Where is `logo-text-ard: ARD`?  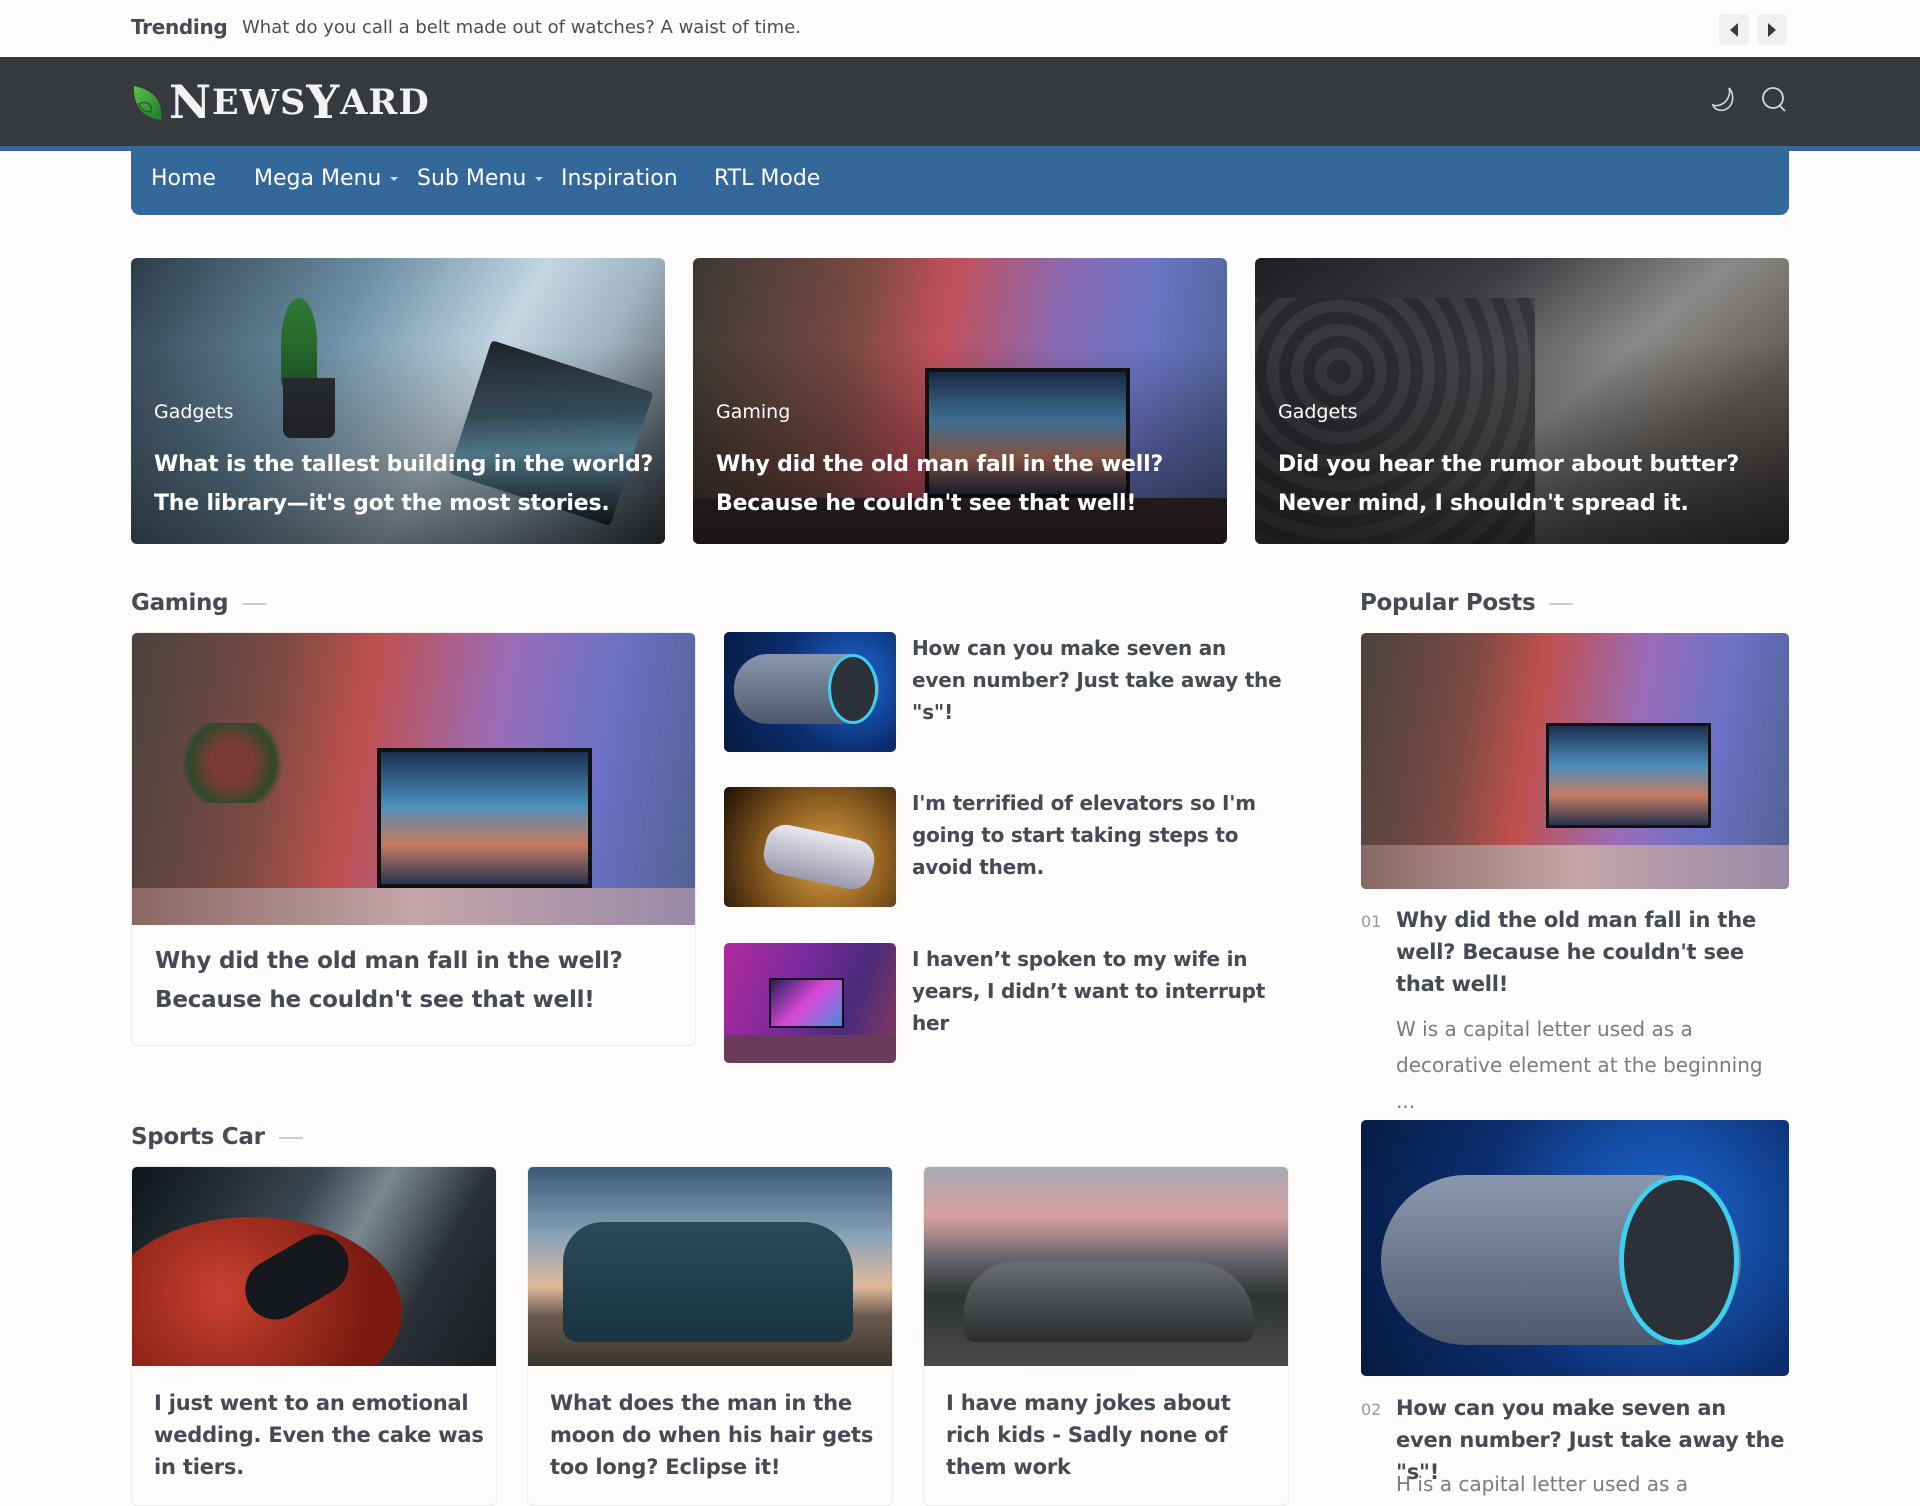 logo-text-ard: ARD is located at coordinates (385, 102).